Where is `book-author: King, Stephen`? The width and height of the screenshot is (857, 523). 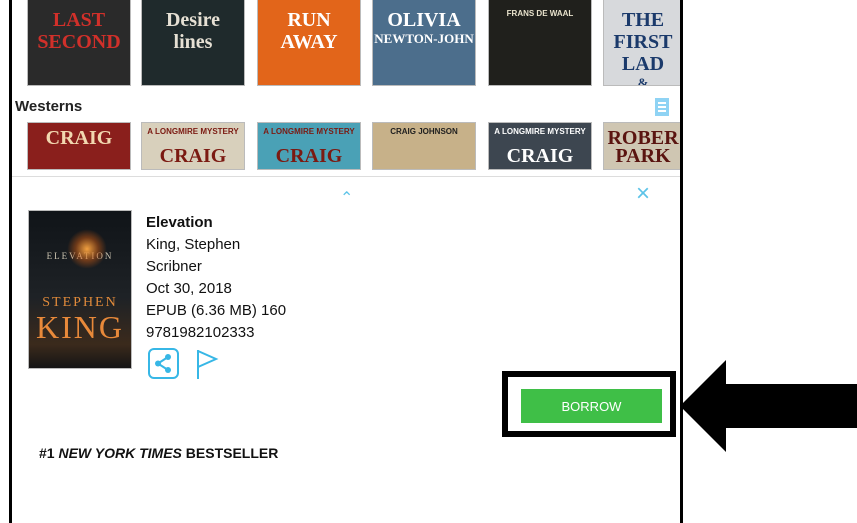
book-author: King, Stephen is located at coordinates (193, 244).